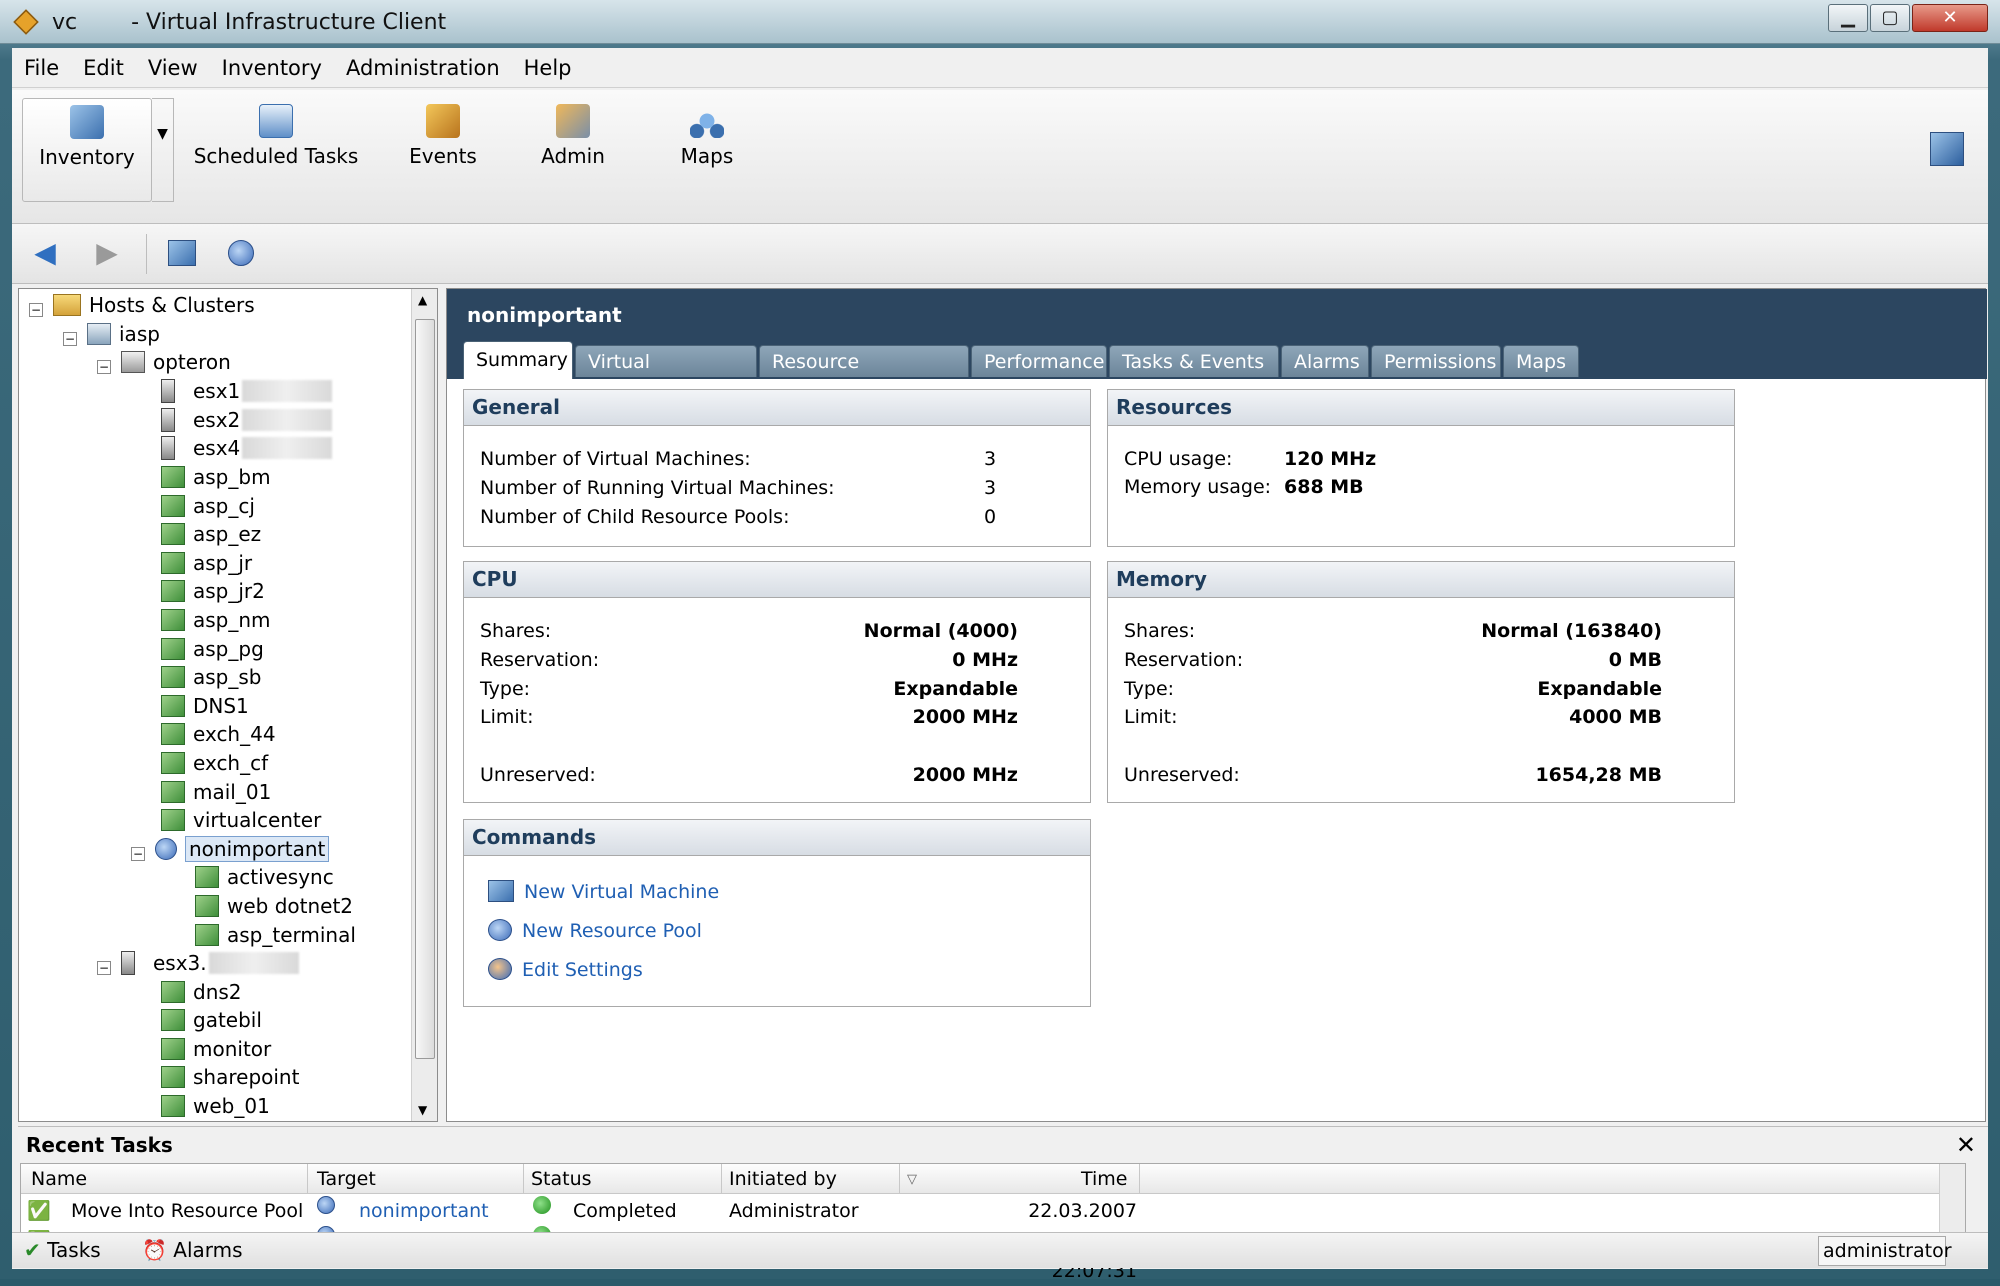 This screenshot has width=2000, height=1286. Describe the element at coordinates (518, 360) in the screenshot. I see `tab-summary: Summary` at that location.